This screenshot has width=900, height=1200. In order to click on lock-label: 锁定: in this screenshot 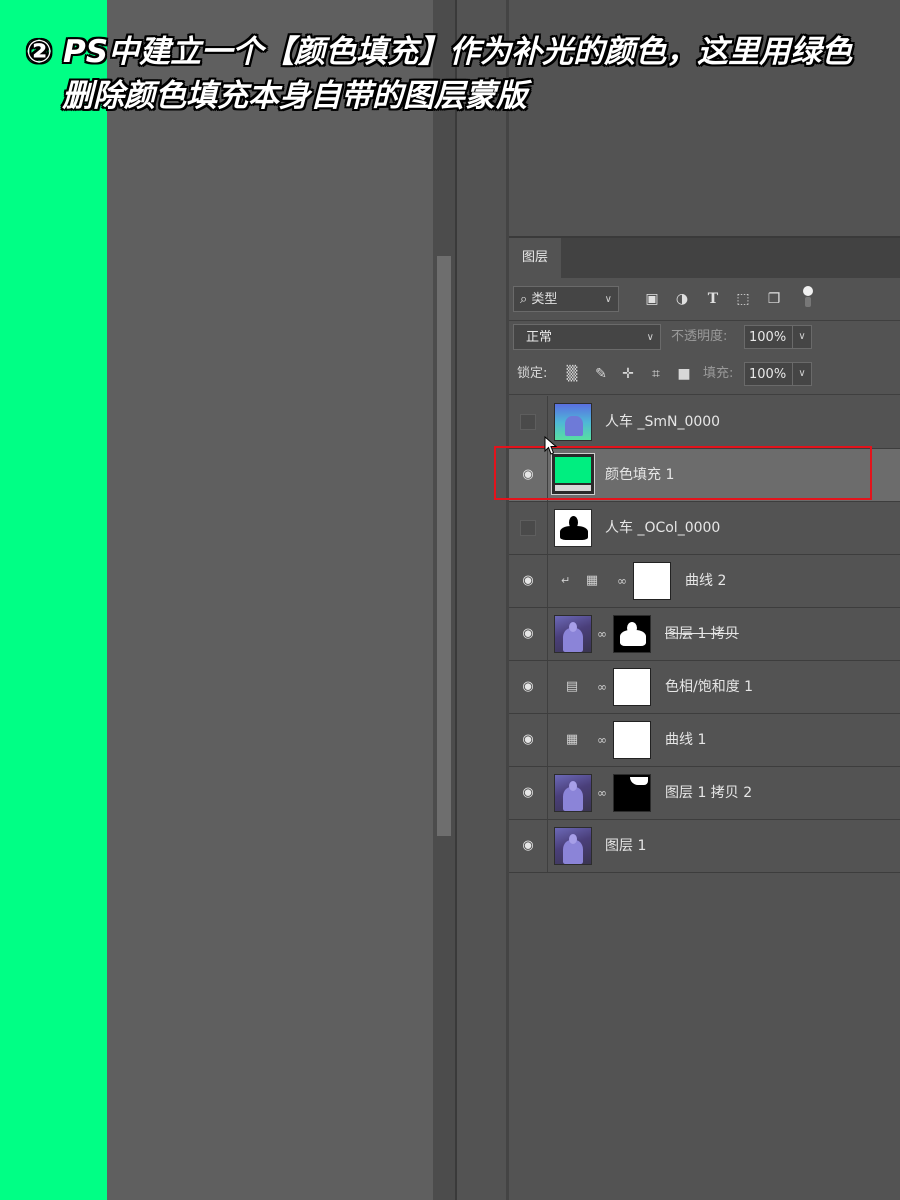, I will do `click(532, 373)`.